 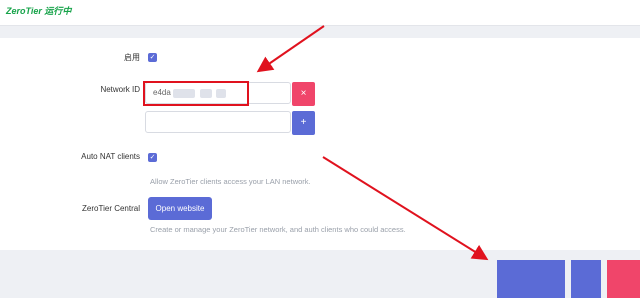 What do you see at coordinates (39, 11) in the screenshot?
I see `zerotier-status: ZeroTier 运行中` at bounding box center [39, 11].